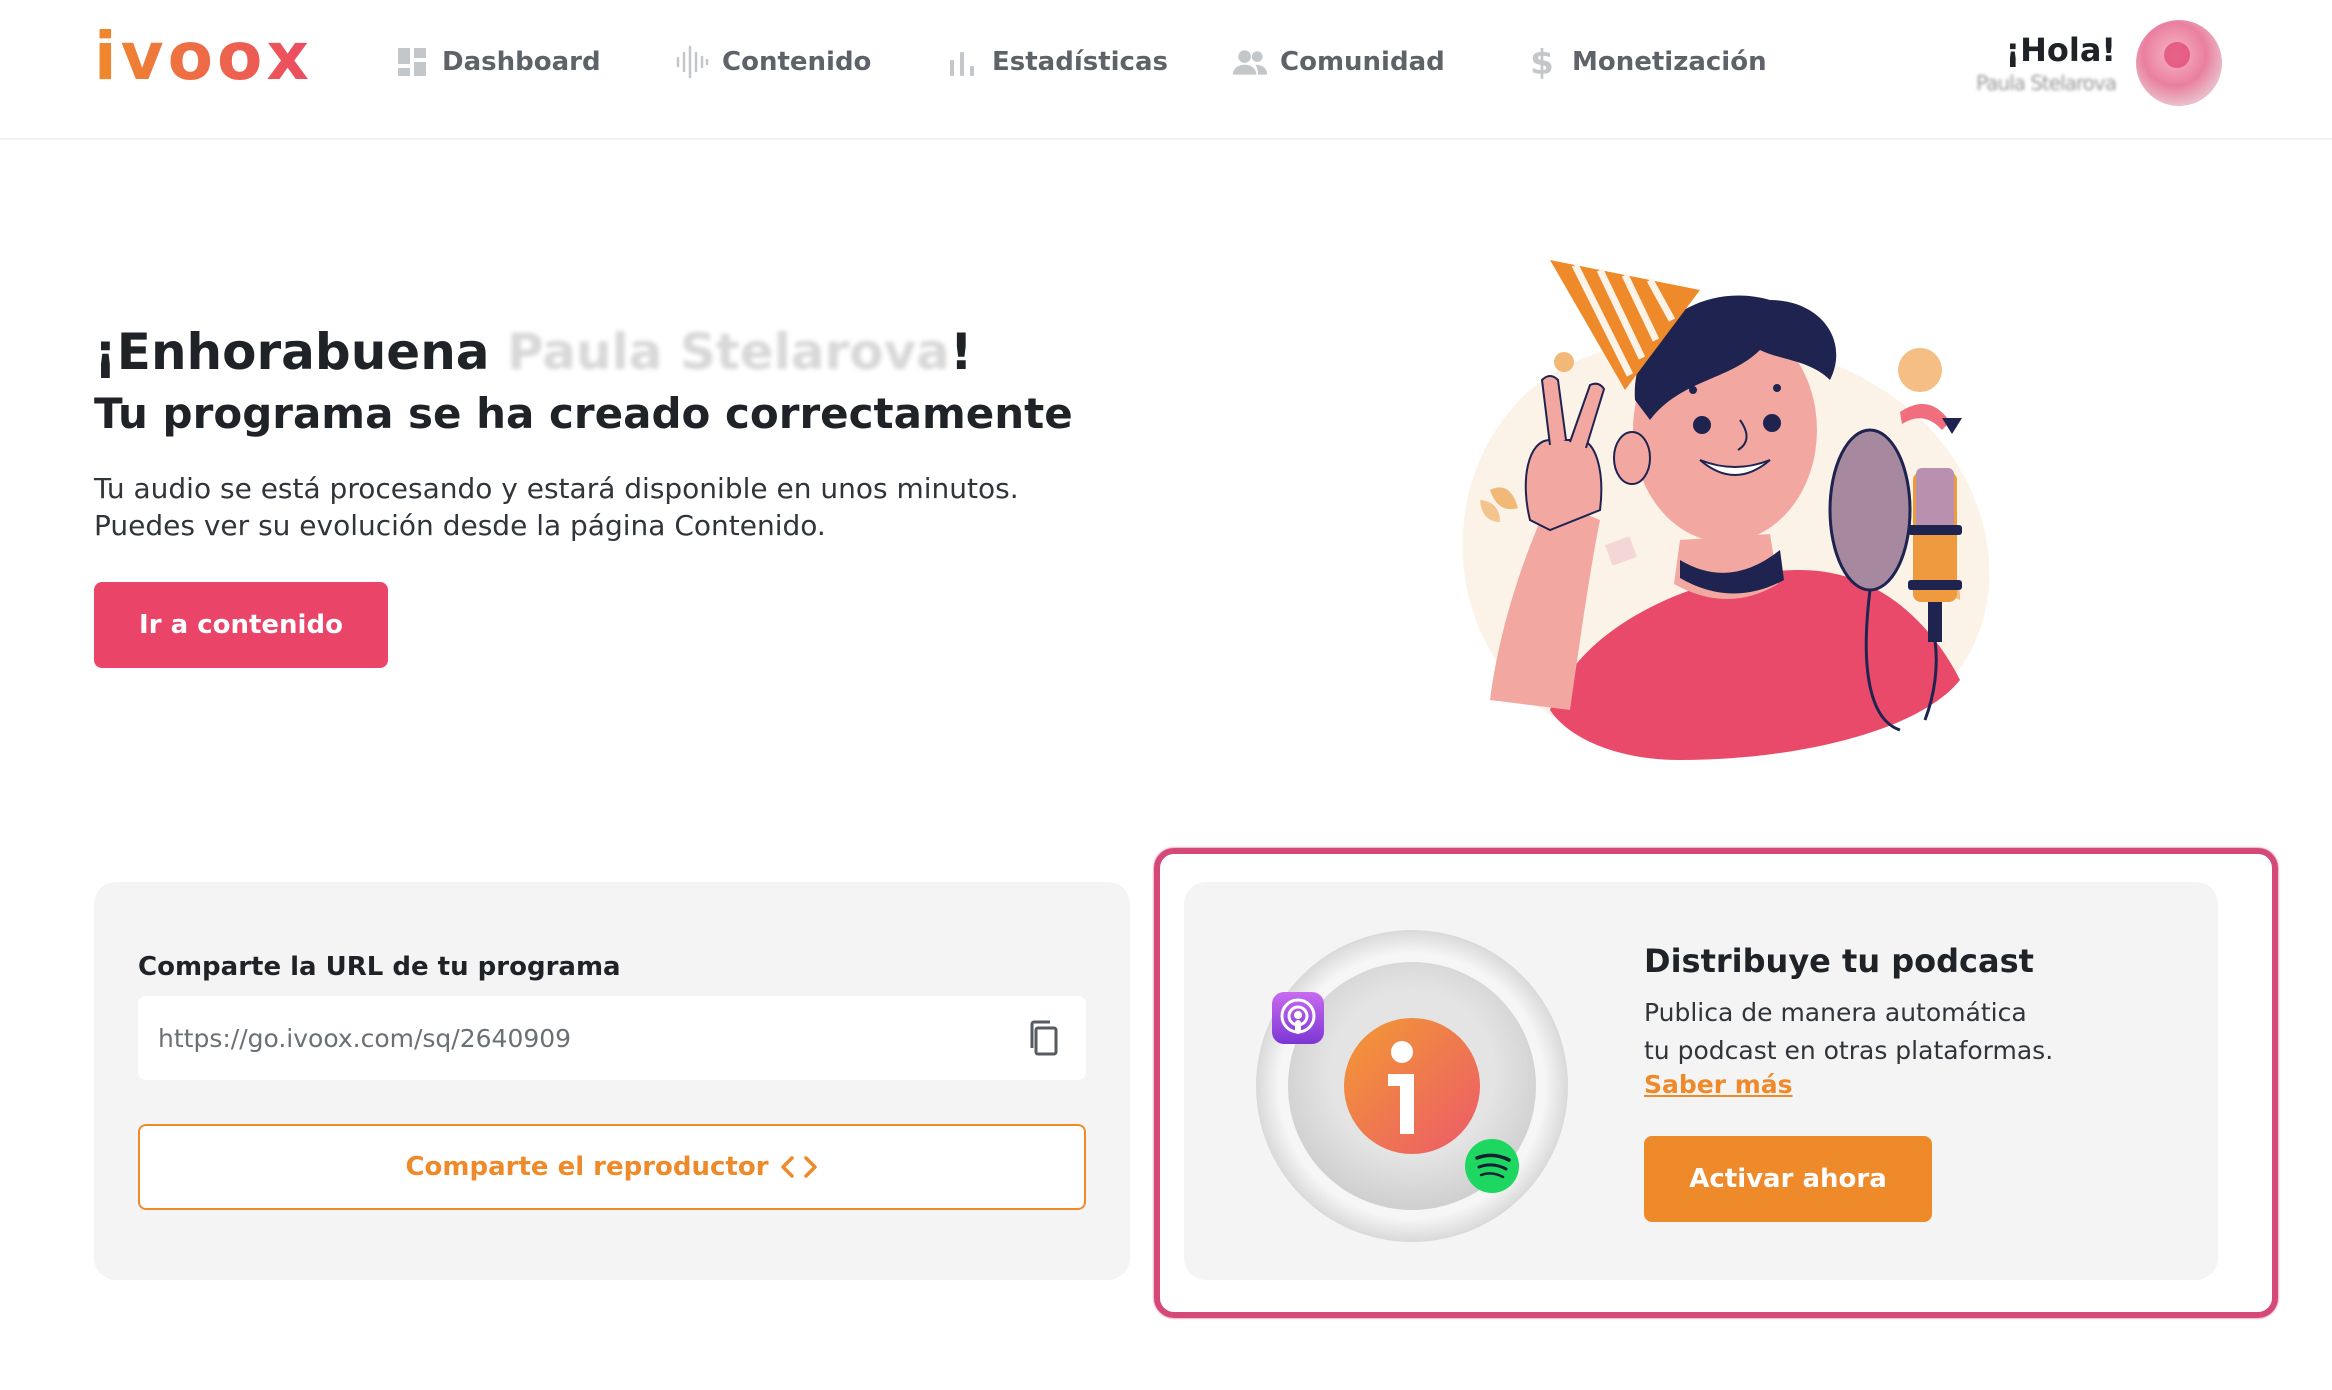 This screenshot has height=1390, width=2332. I want to click on nav-item-contenido: Contenido, so click(772, 62).